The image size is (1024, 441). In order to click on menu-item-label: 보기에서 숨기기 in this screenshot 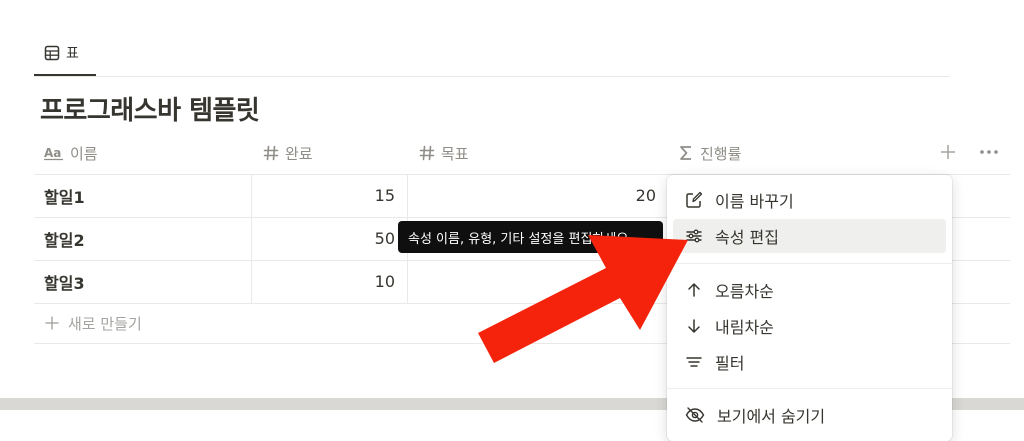, I will do `click(771, 416)`.